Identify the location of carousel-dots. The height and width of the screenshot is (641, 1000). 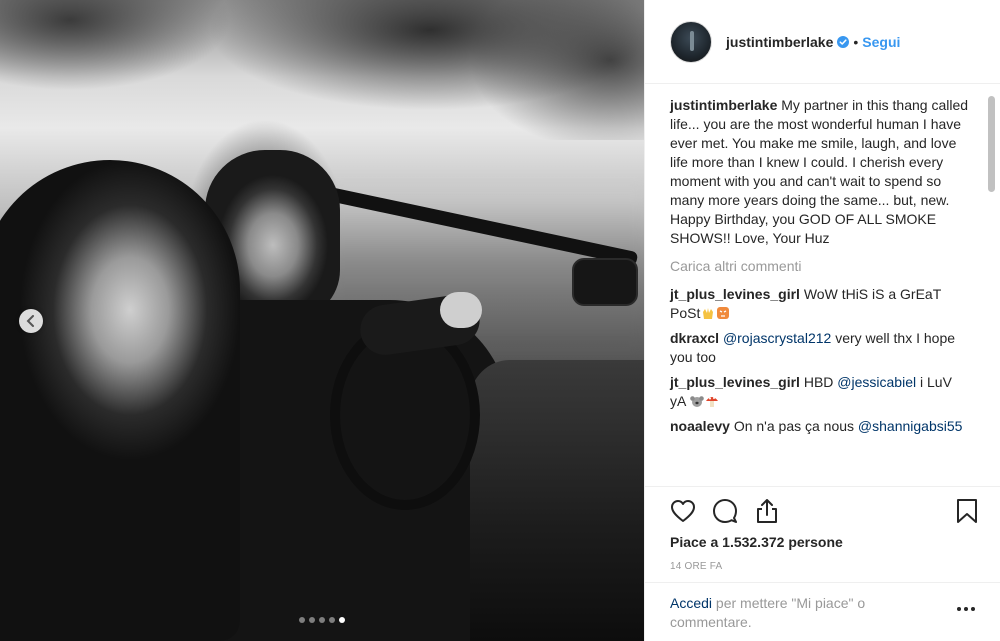
(322, 620).